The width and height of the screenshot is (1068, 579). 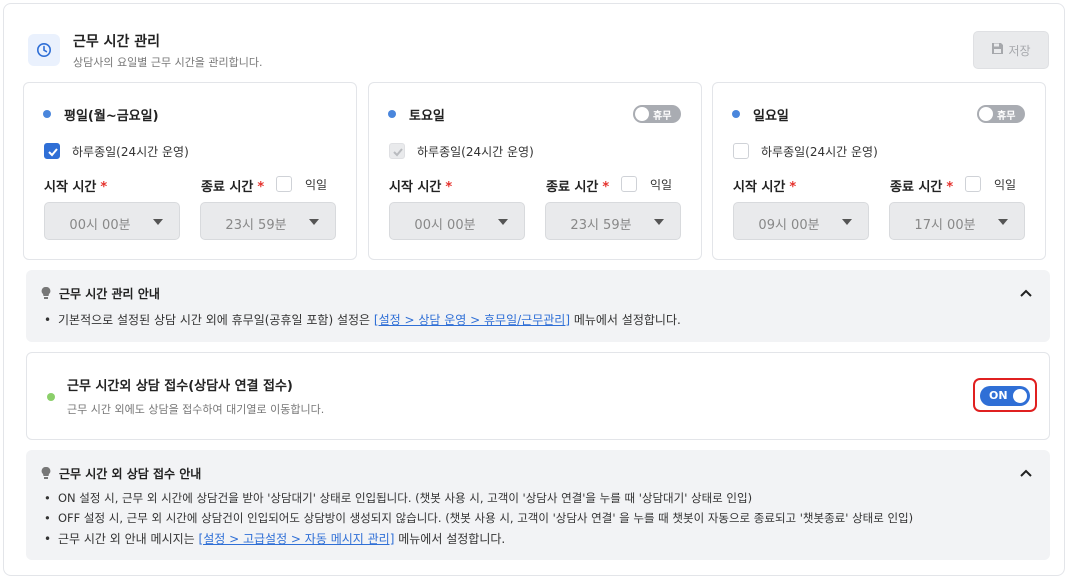 I want to click on save-button-label: 저장, so click(x=1019, y=50).